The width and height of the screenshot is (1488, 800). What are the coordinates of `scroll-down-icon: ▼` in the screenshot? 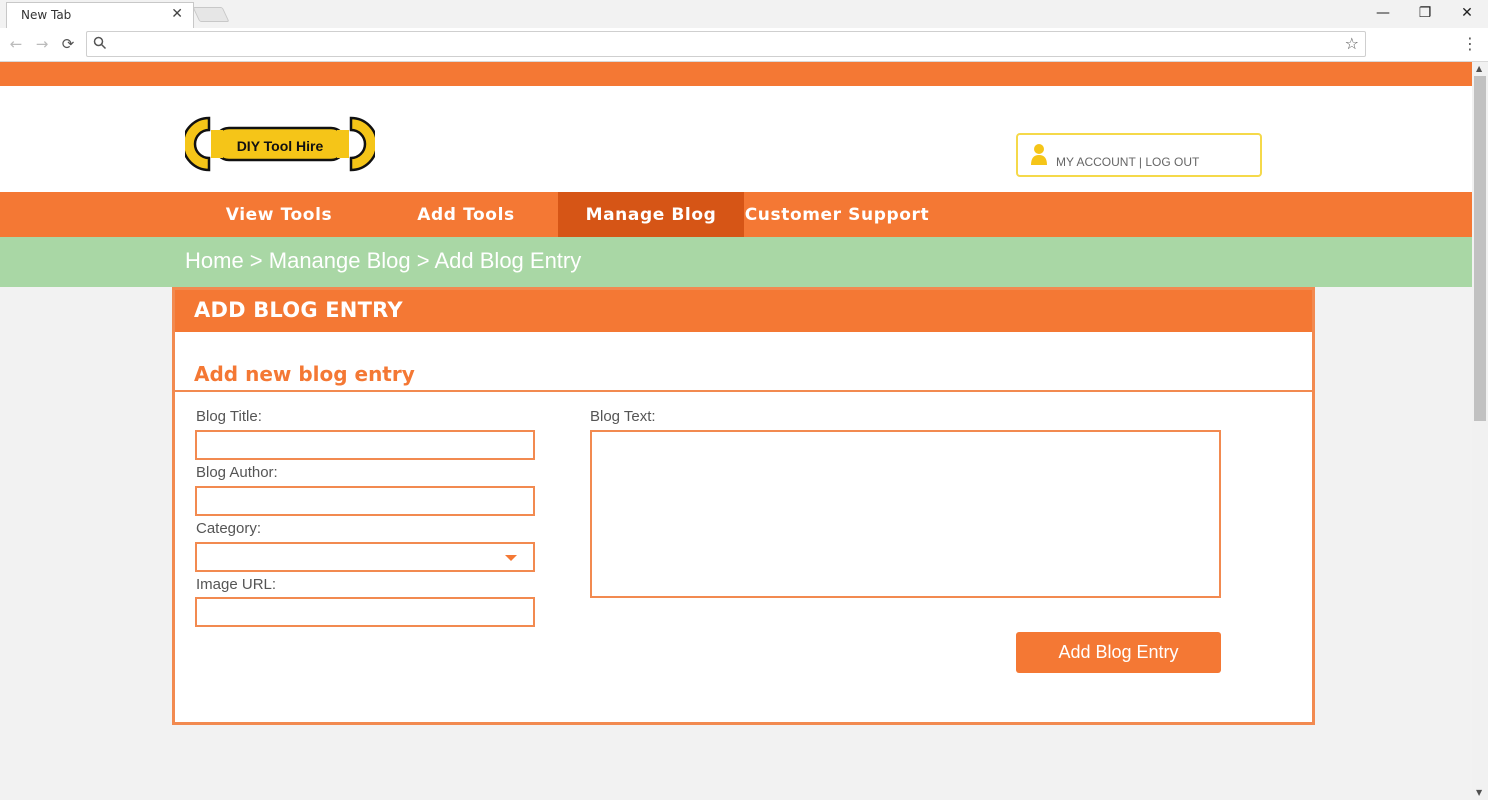 It's located at (1479, 792).